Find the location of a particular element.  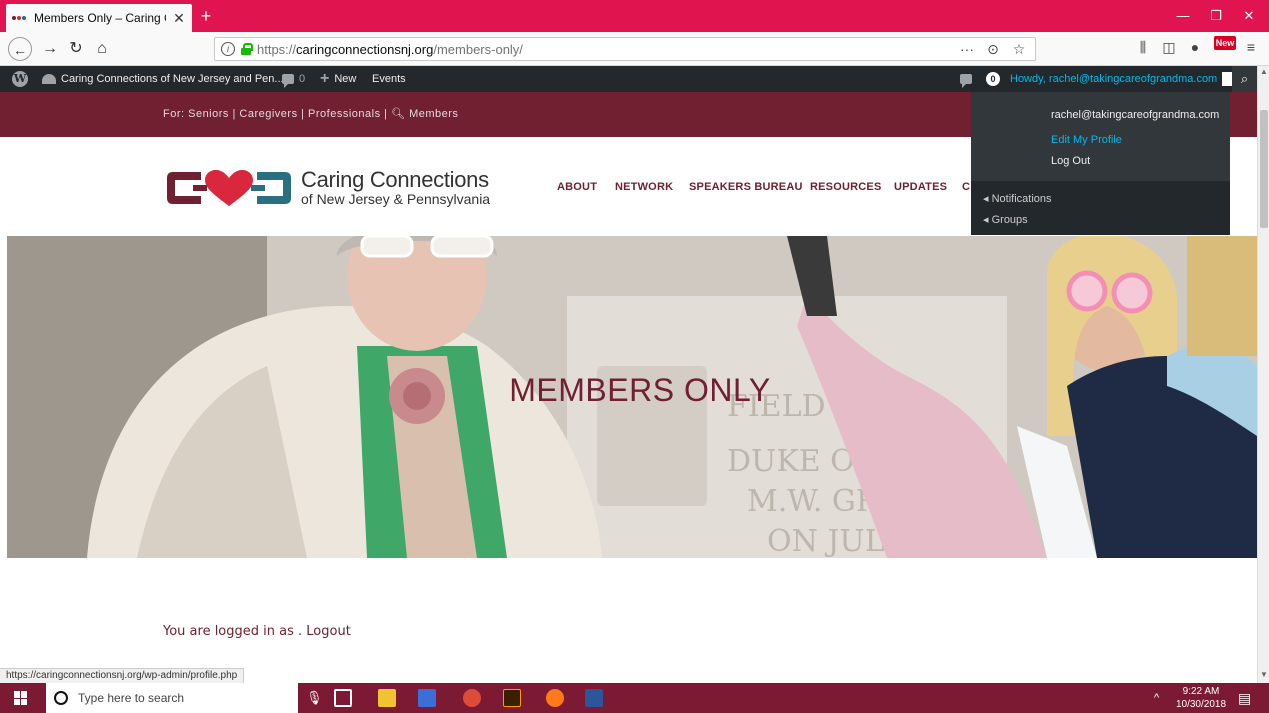

hamburger-menu-icon: ≡ is located at coordinates (1251, 47).